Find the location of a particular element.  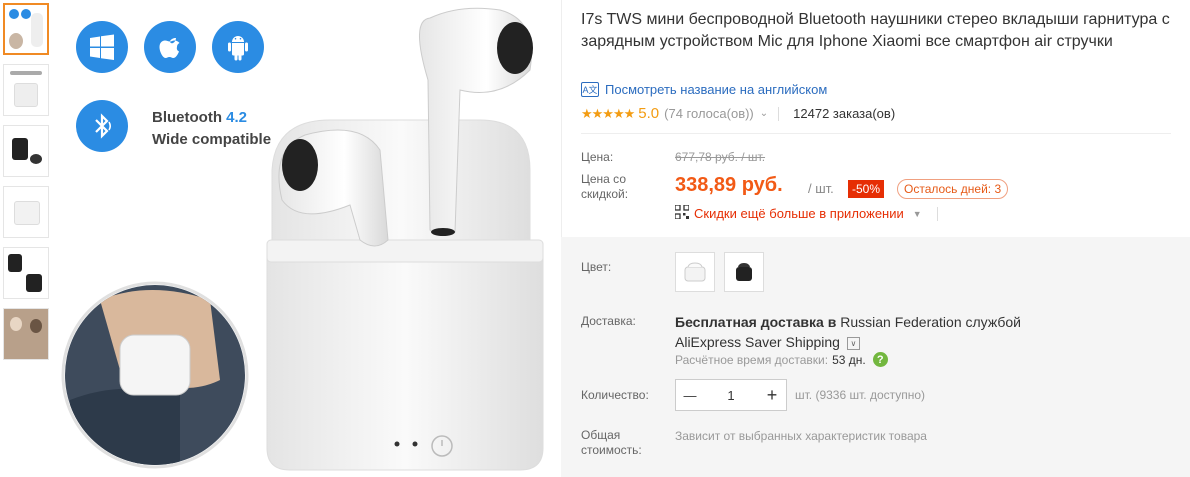

thumbnail-list is located at coordinates (27, 186).